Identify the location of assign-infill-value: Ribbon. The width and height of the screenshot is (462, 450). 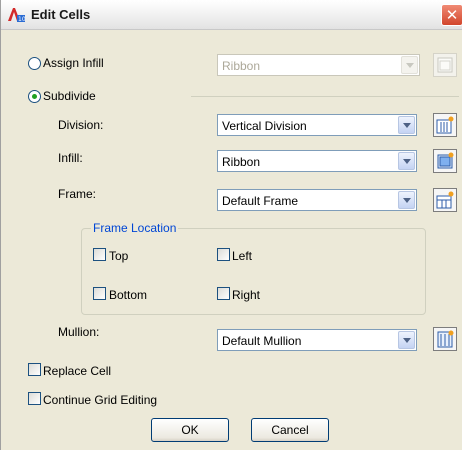
(241, 66).